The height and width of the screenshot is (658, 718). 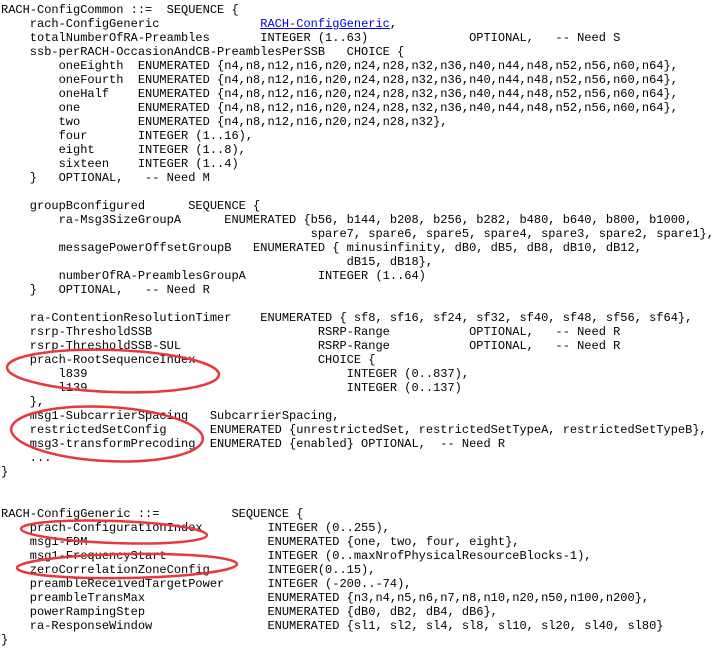 What do you see at coordinates (217, 262) in the screenshot?
I see `code-text: dB15, dB18},` at bounding box center [217, 262].